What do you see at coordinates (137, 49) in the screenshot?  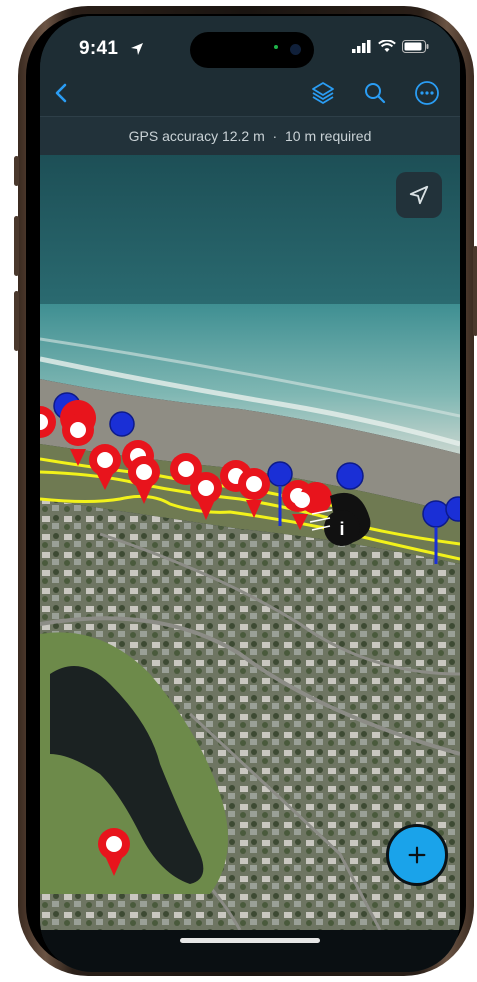 I see `location-services-icon` at bounding box center [137, 49].